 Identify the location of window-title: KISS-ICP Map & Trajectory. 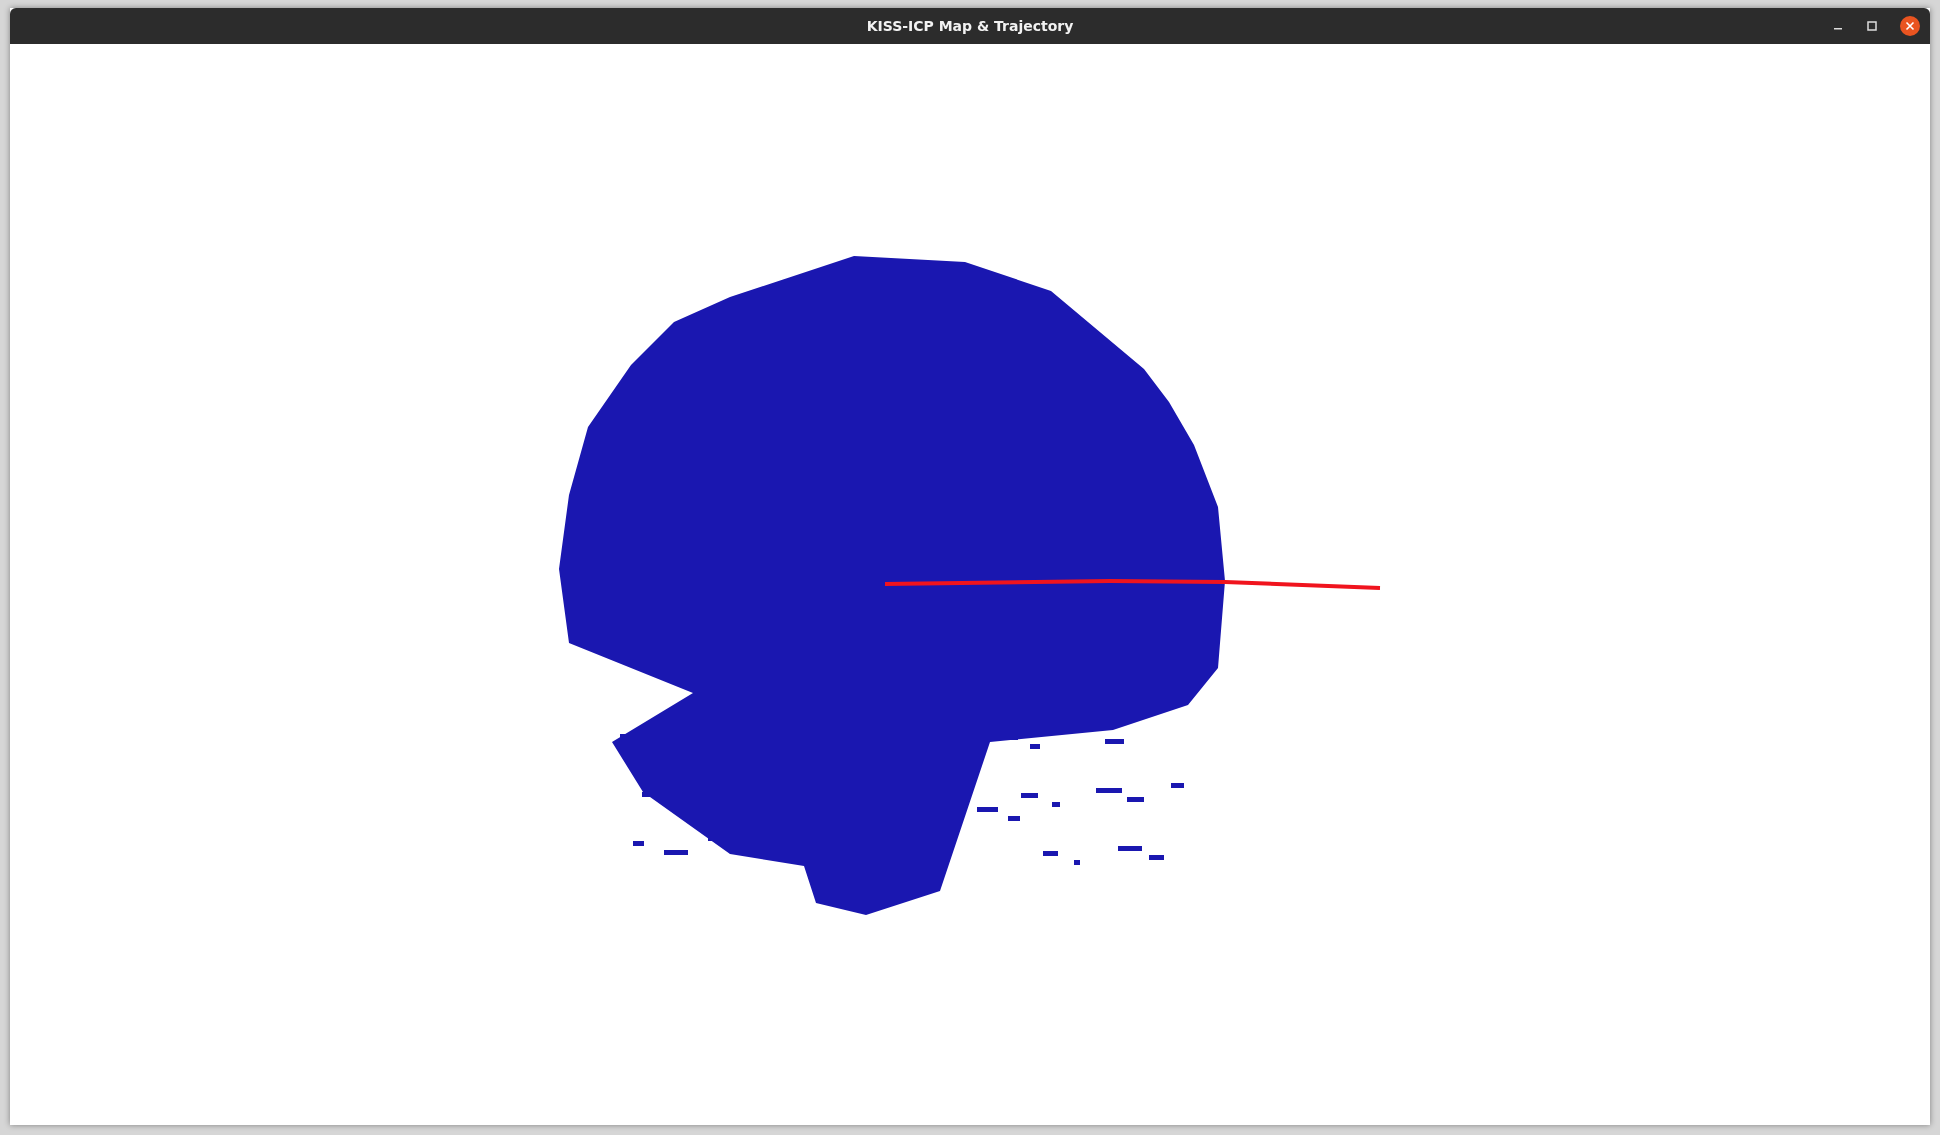
(970, 26).